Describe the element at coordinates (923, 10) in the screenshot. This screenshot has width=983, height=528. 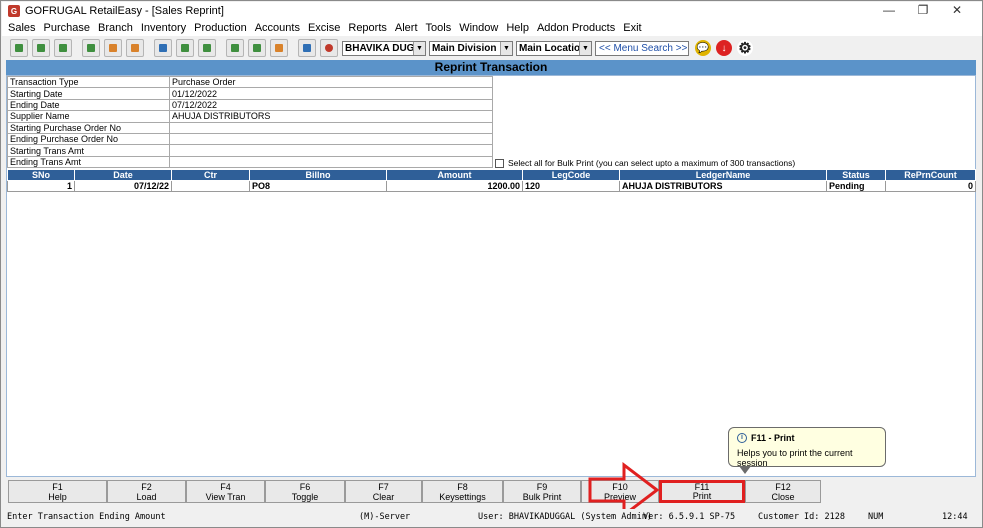
I see `restore-icon: ❐` at that location.